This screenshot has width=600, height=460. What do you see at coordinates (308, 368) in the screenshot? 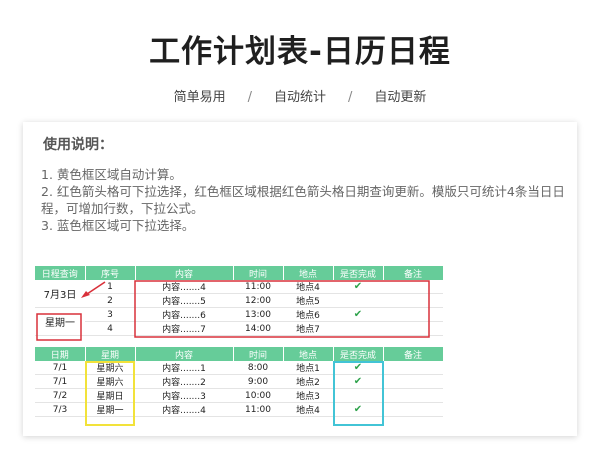
I see `row-place: 地点1` at bounding box center [308, 368].